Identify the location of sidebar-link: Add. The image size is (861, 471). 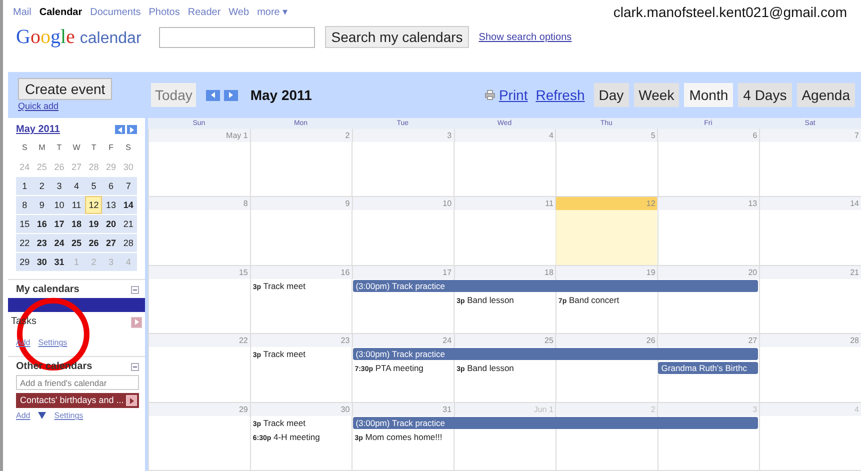
(23, 415).